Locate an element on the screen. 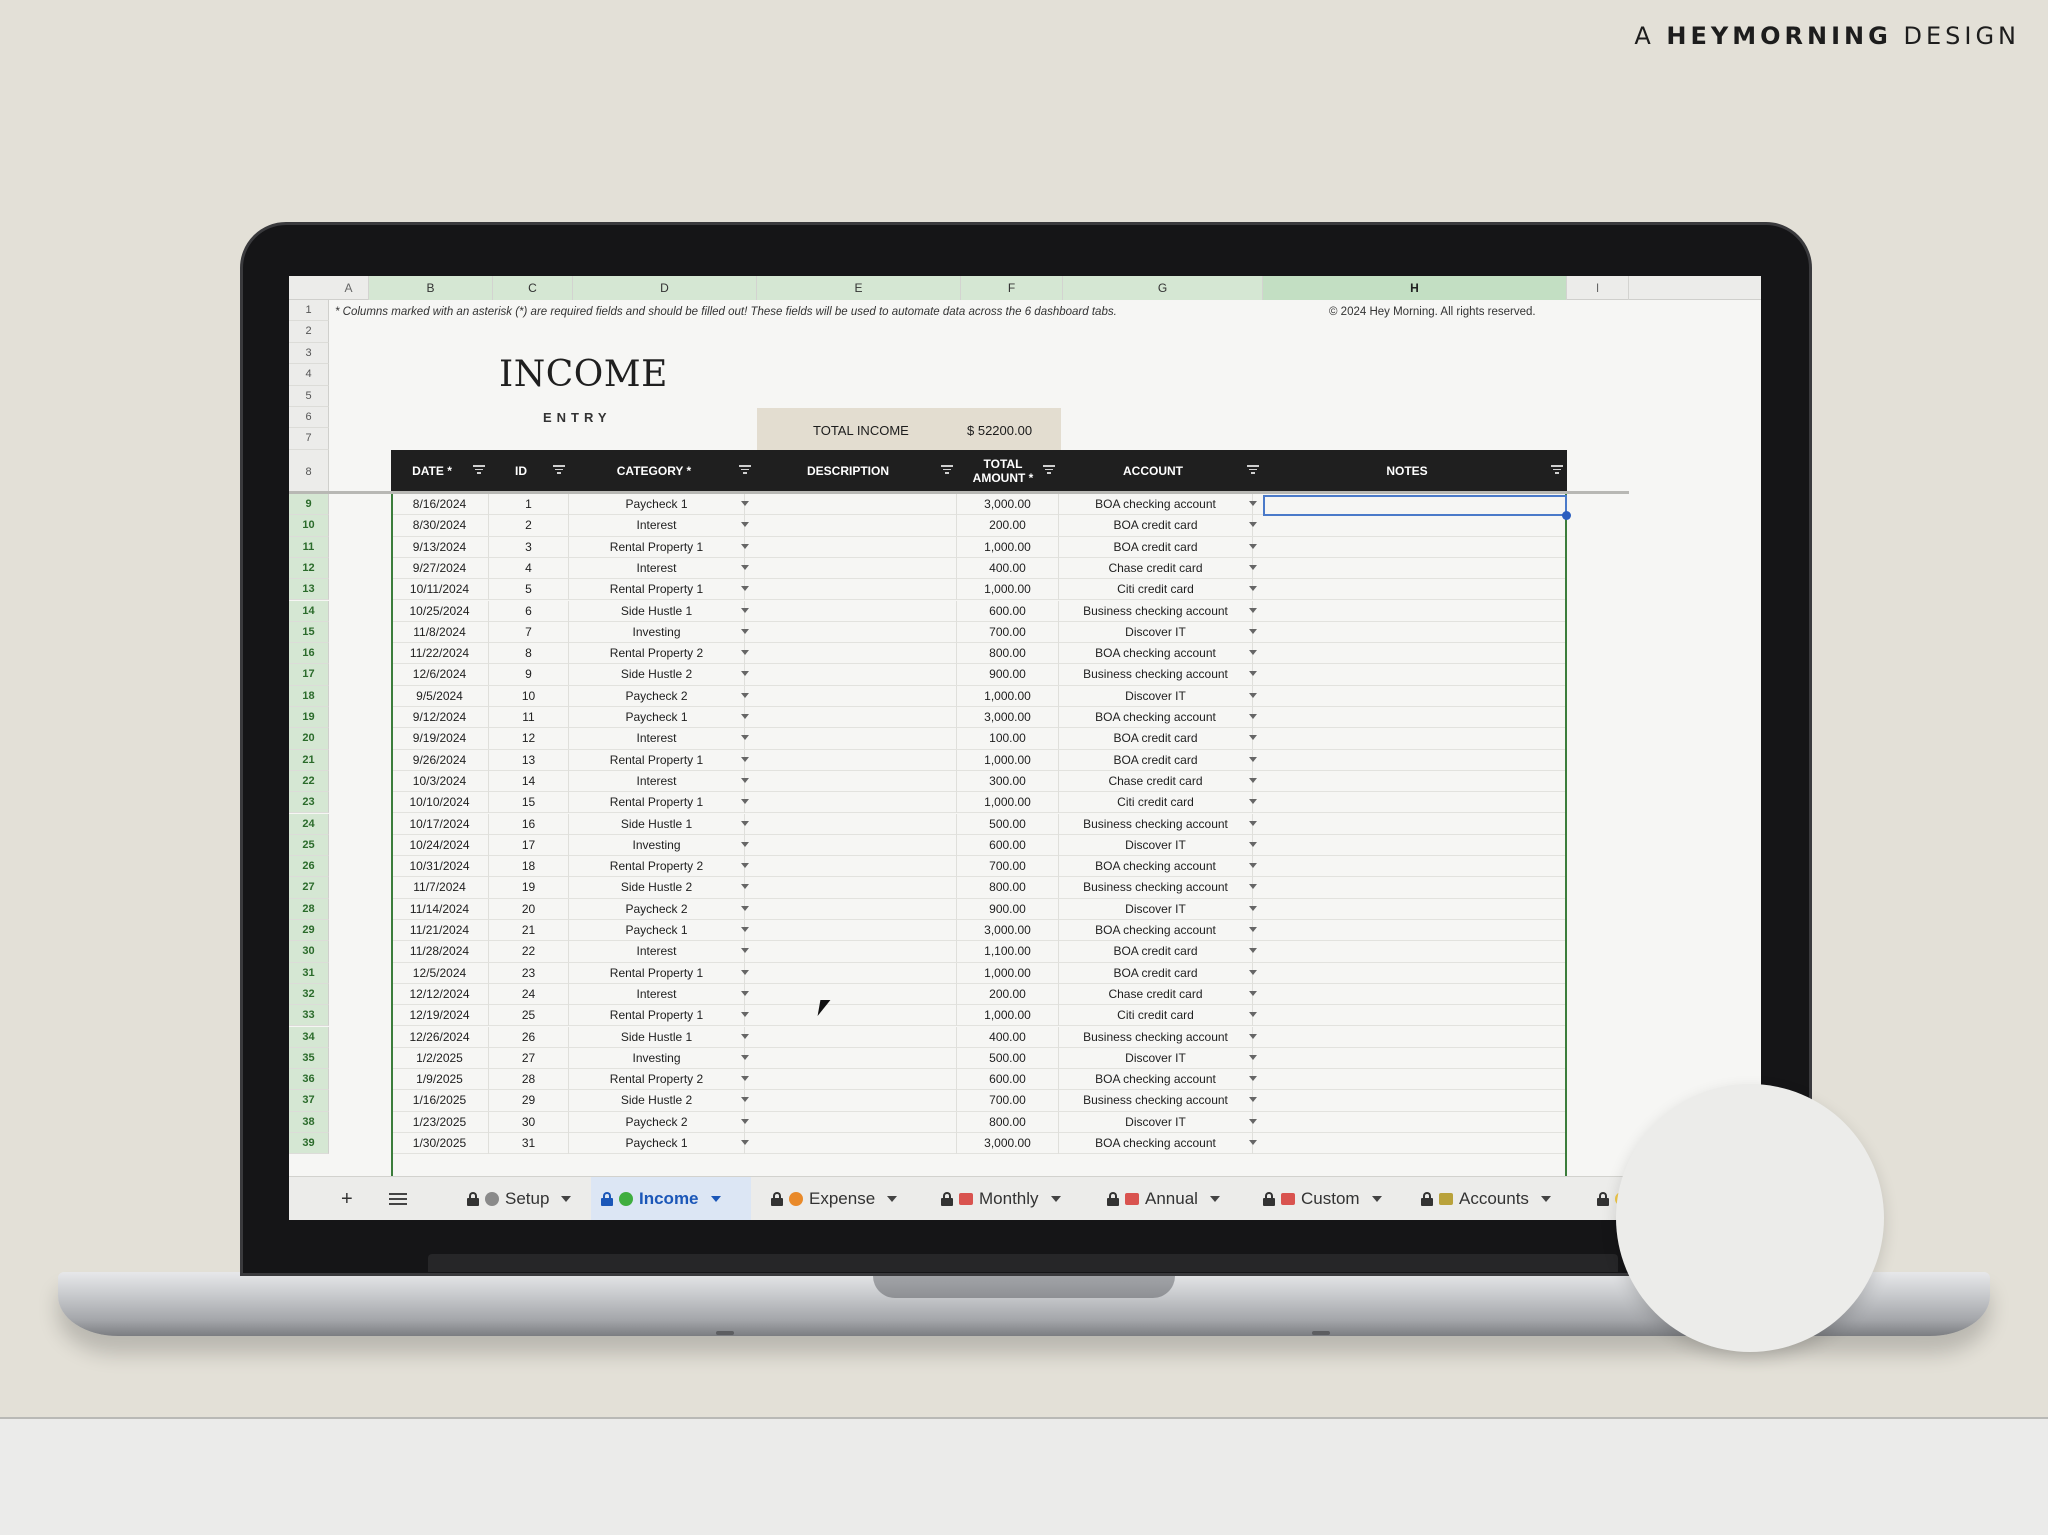  id-cell: 30 is located at coordinates (529, 1122).